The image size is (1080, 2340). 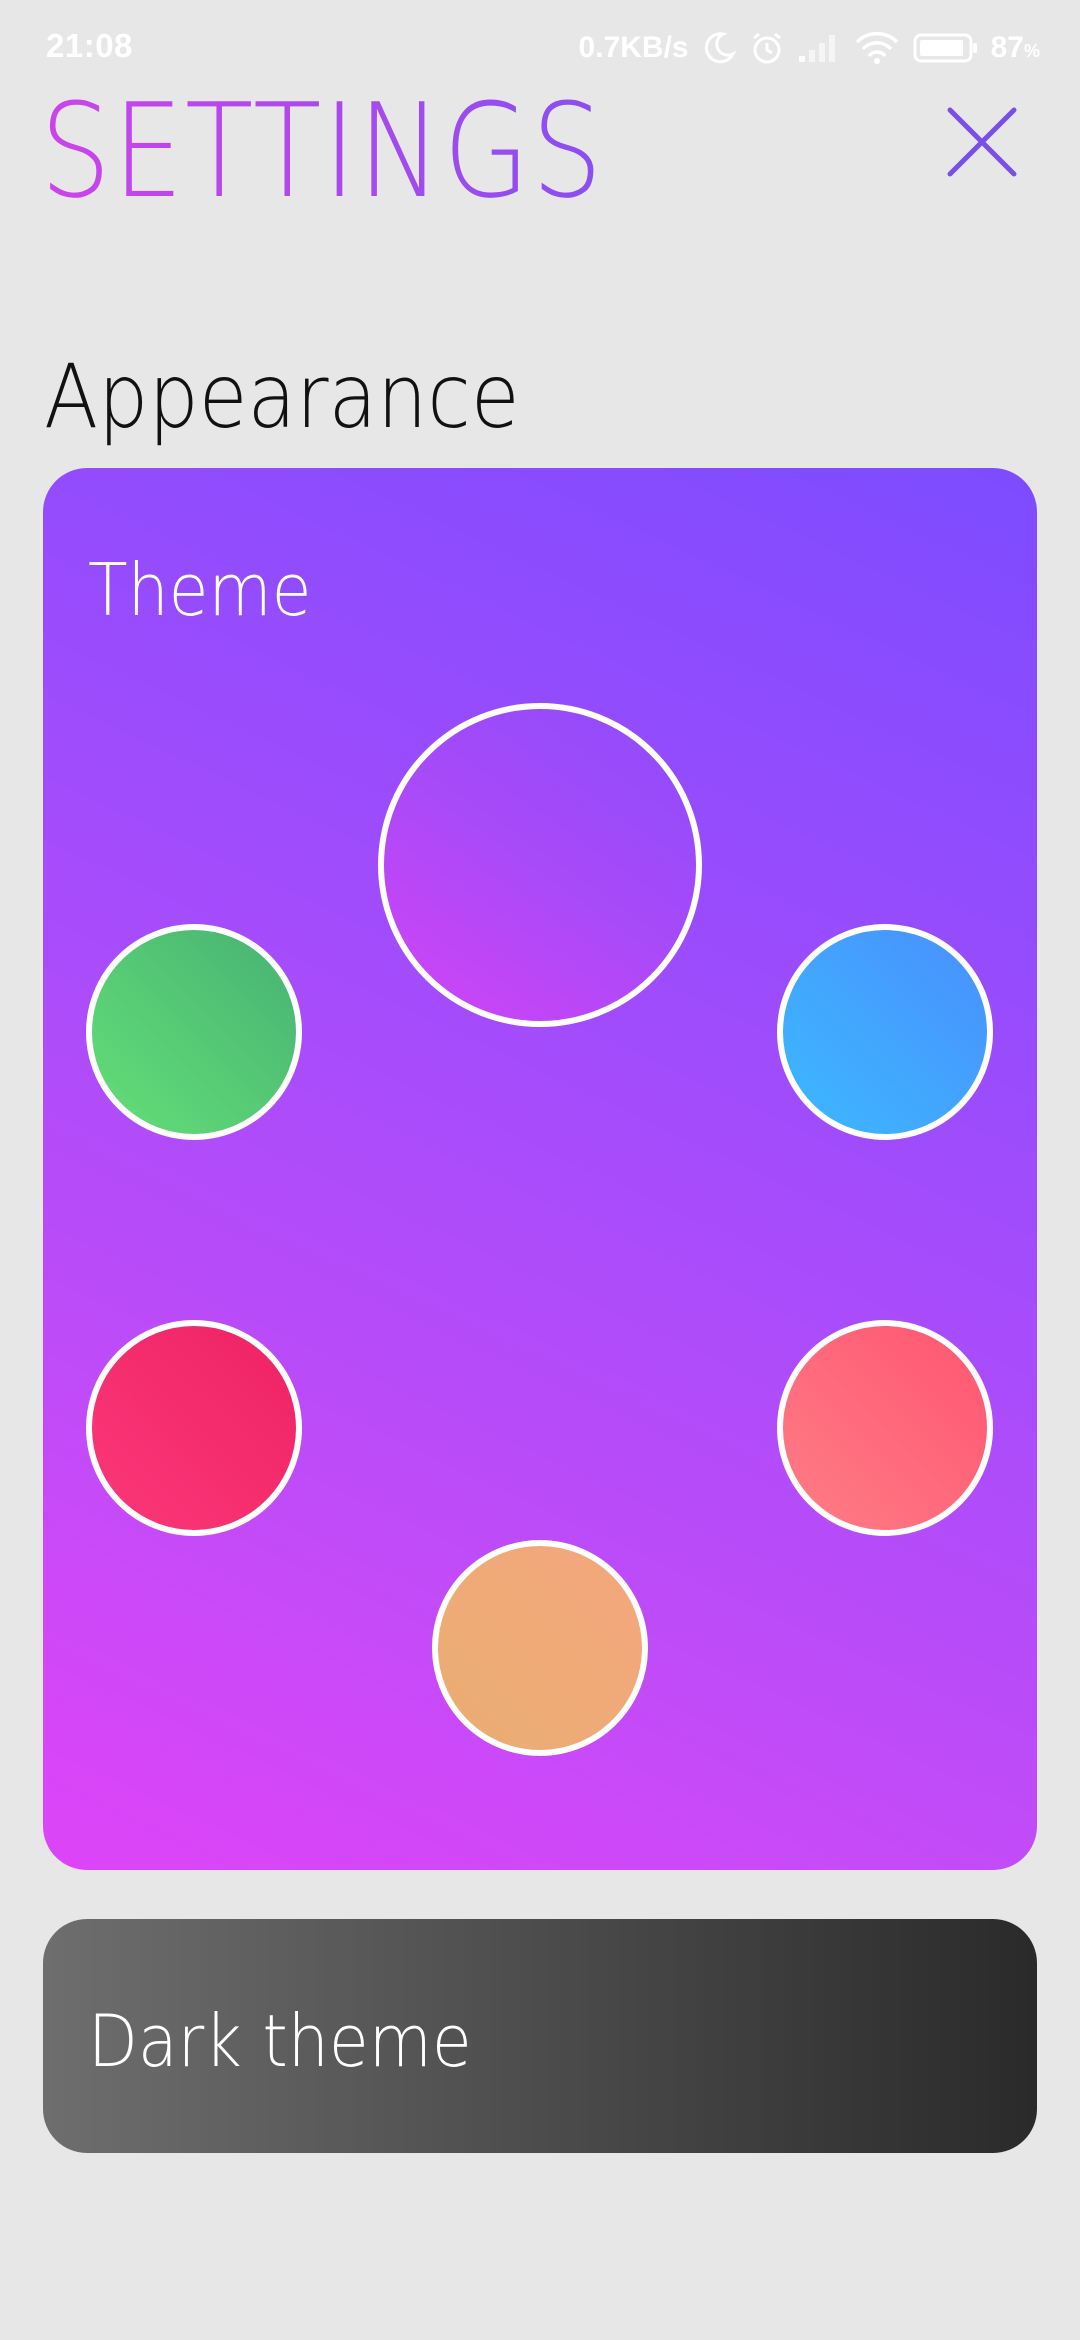 I want to click on status-time: 21:08, so click(x=89, y=45).